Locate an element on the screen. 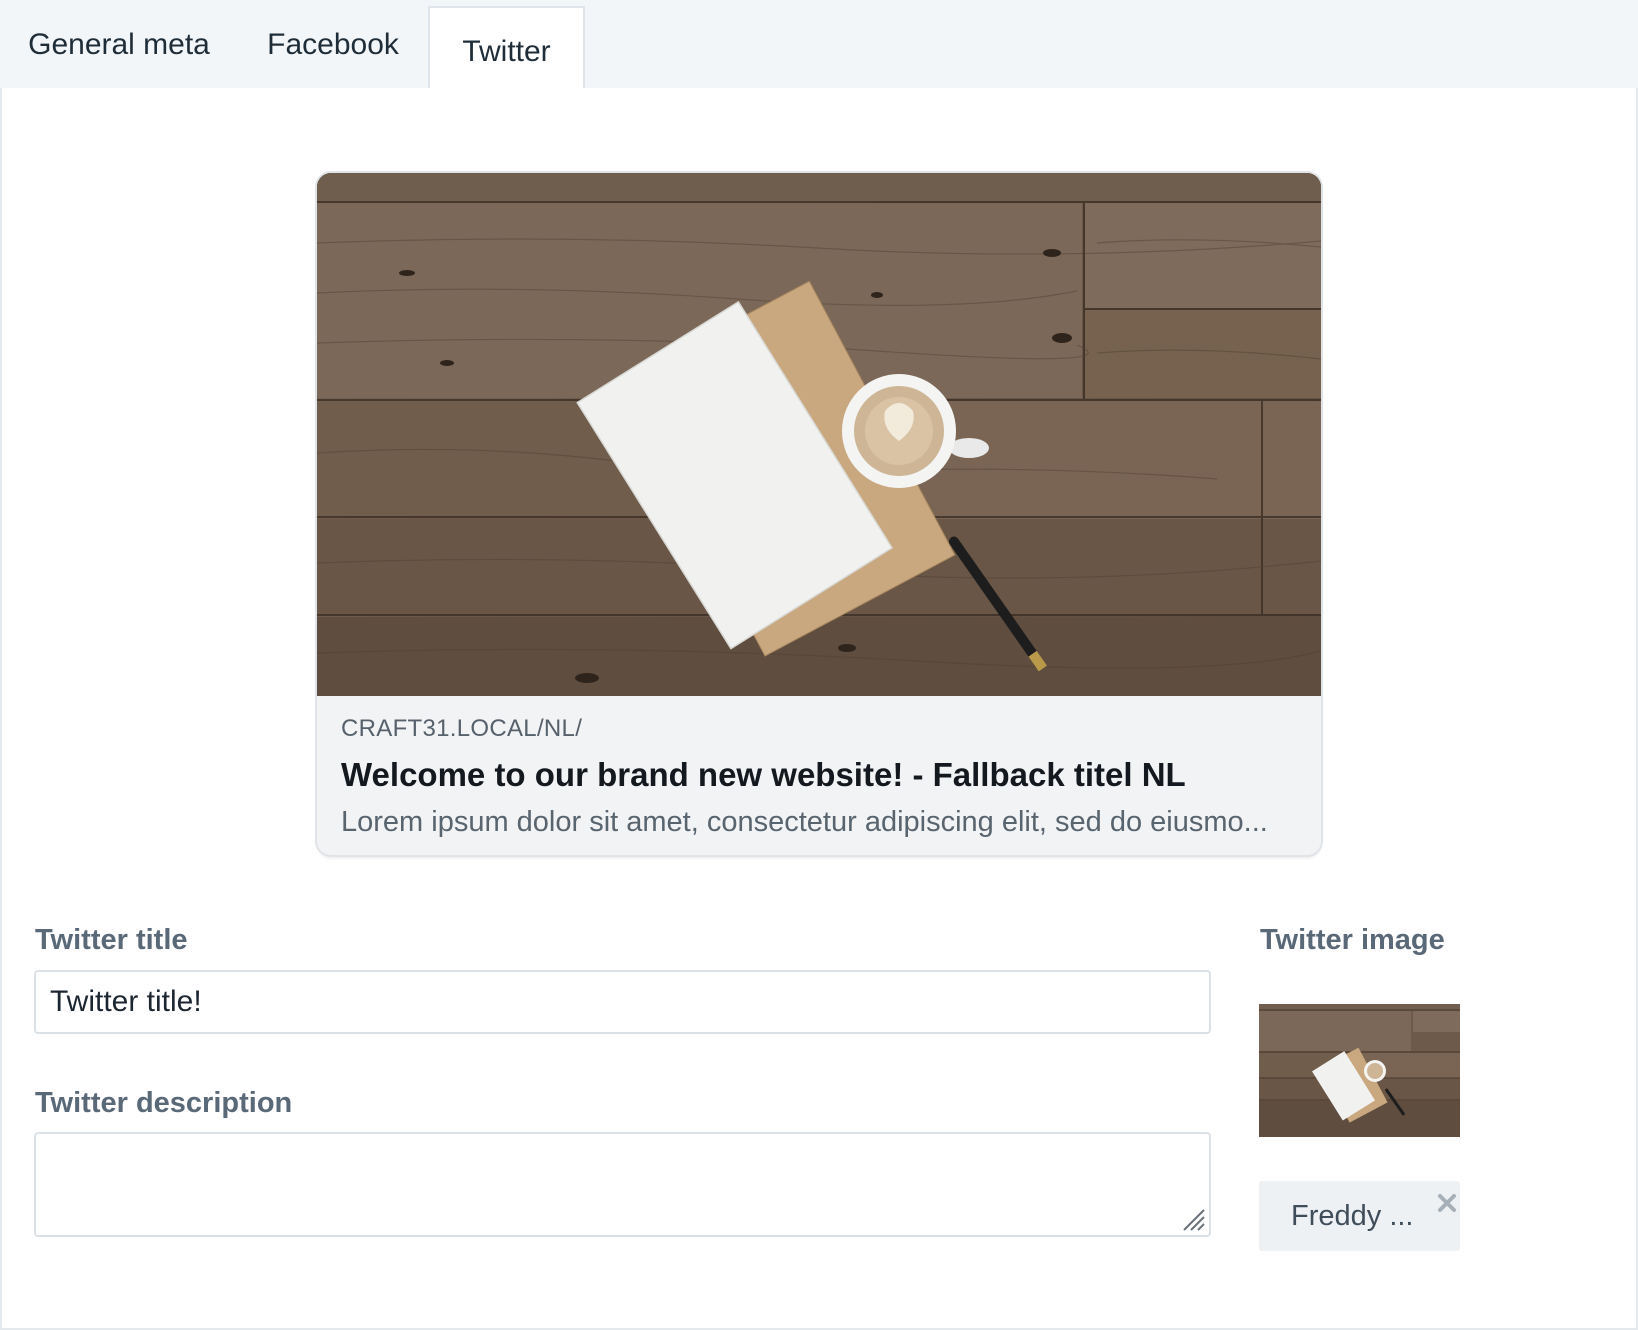 Image resolution: width=1638 pixels, height=1330 pixels. twitter-description-field is located at coordinates (622, 1184).